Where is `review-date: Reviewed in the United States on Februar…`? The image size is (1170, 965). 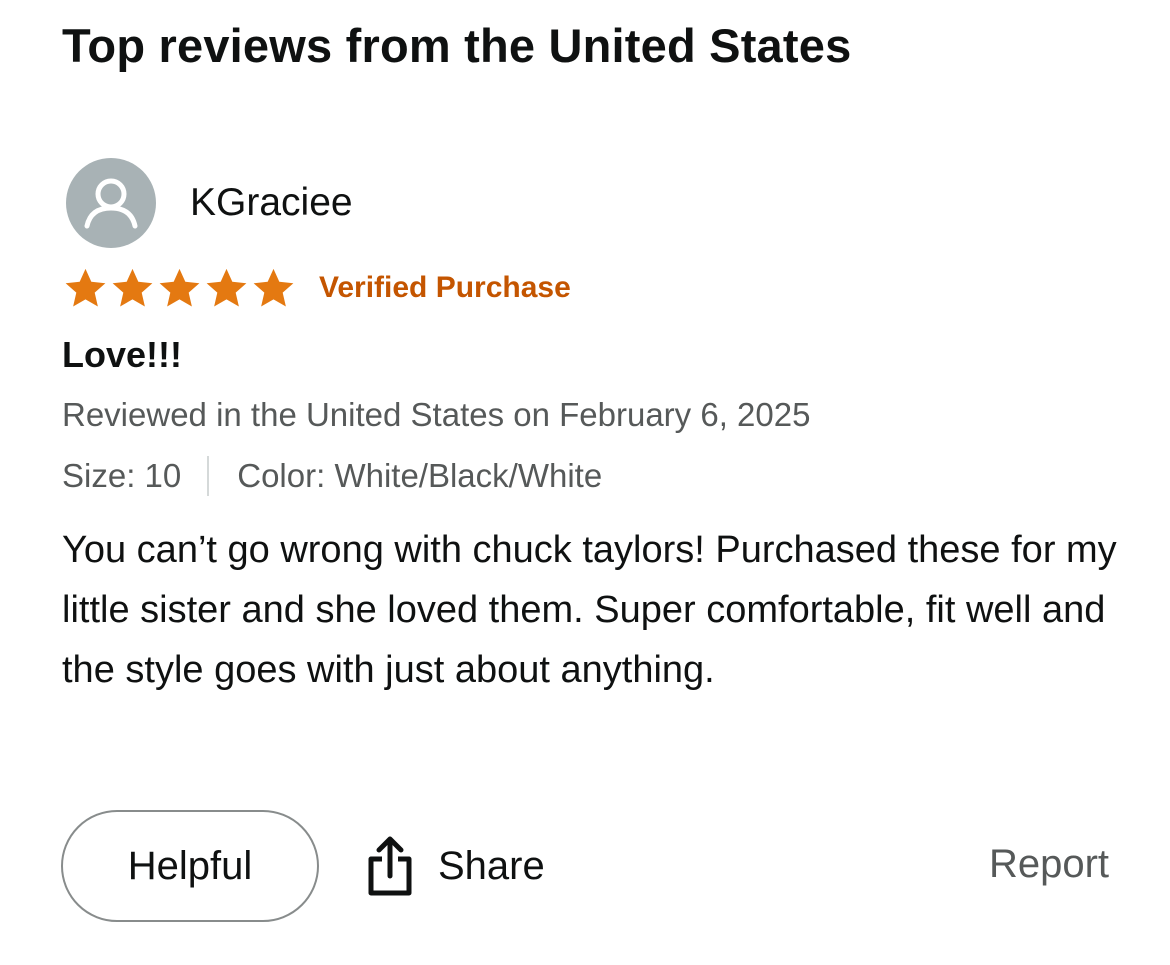
review-date: Reviewed in the United States on Februar… is located at coordinates (436, 414).